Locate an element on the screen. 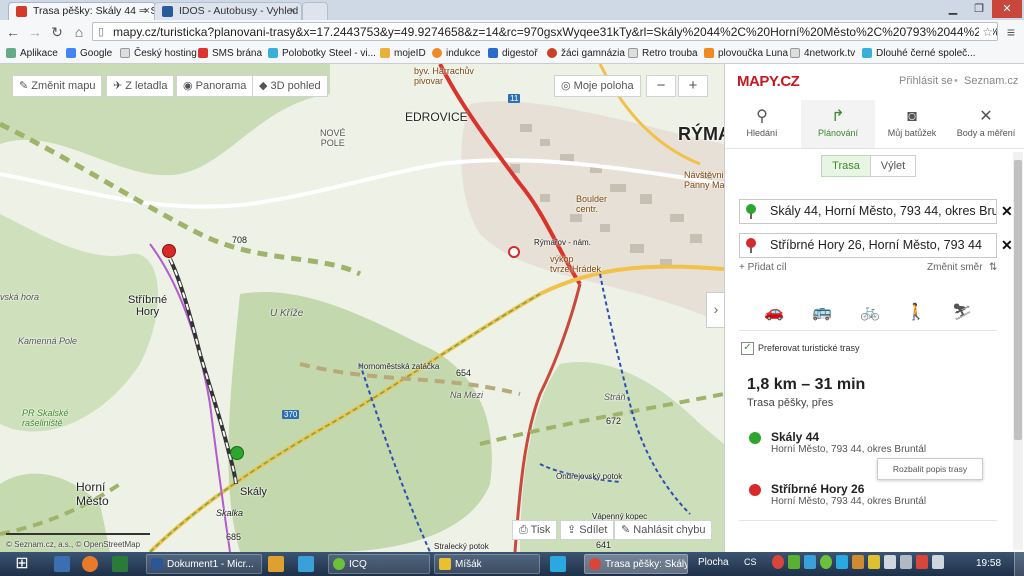  bookmark-zaci: žáci gamnázia is located at coordinates (586, 53).